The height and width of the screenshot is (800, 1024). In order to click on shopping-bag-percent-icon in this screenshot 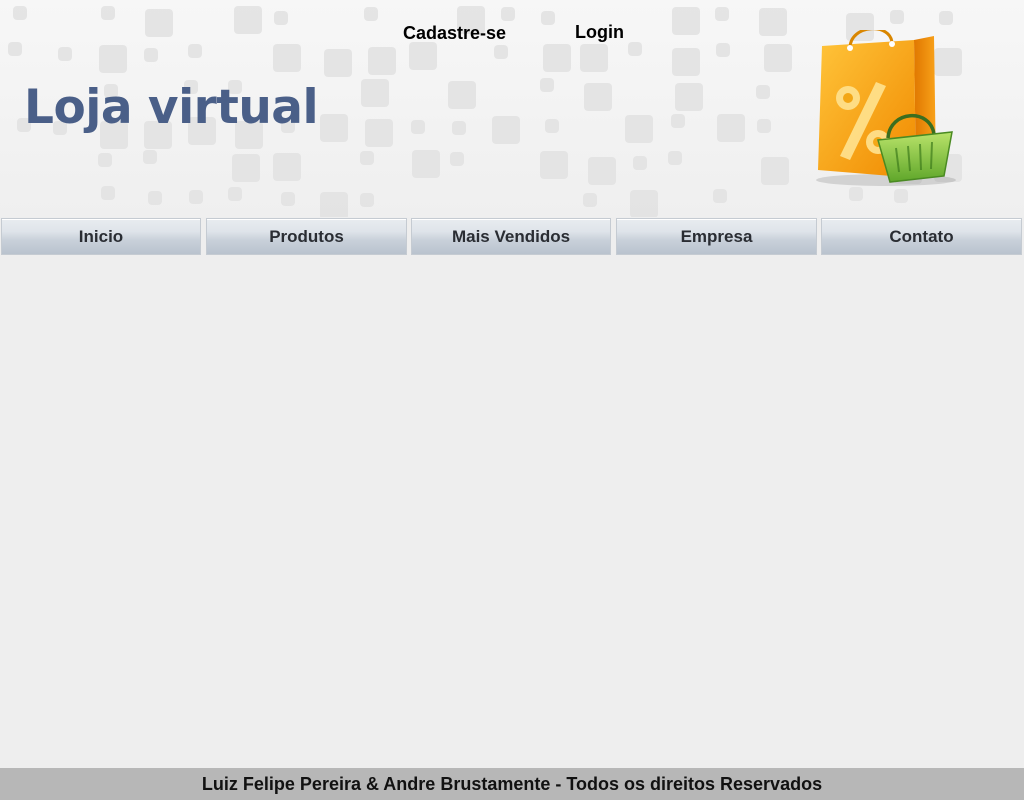, I will do `click(886, 108)`.